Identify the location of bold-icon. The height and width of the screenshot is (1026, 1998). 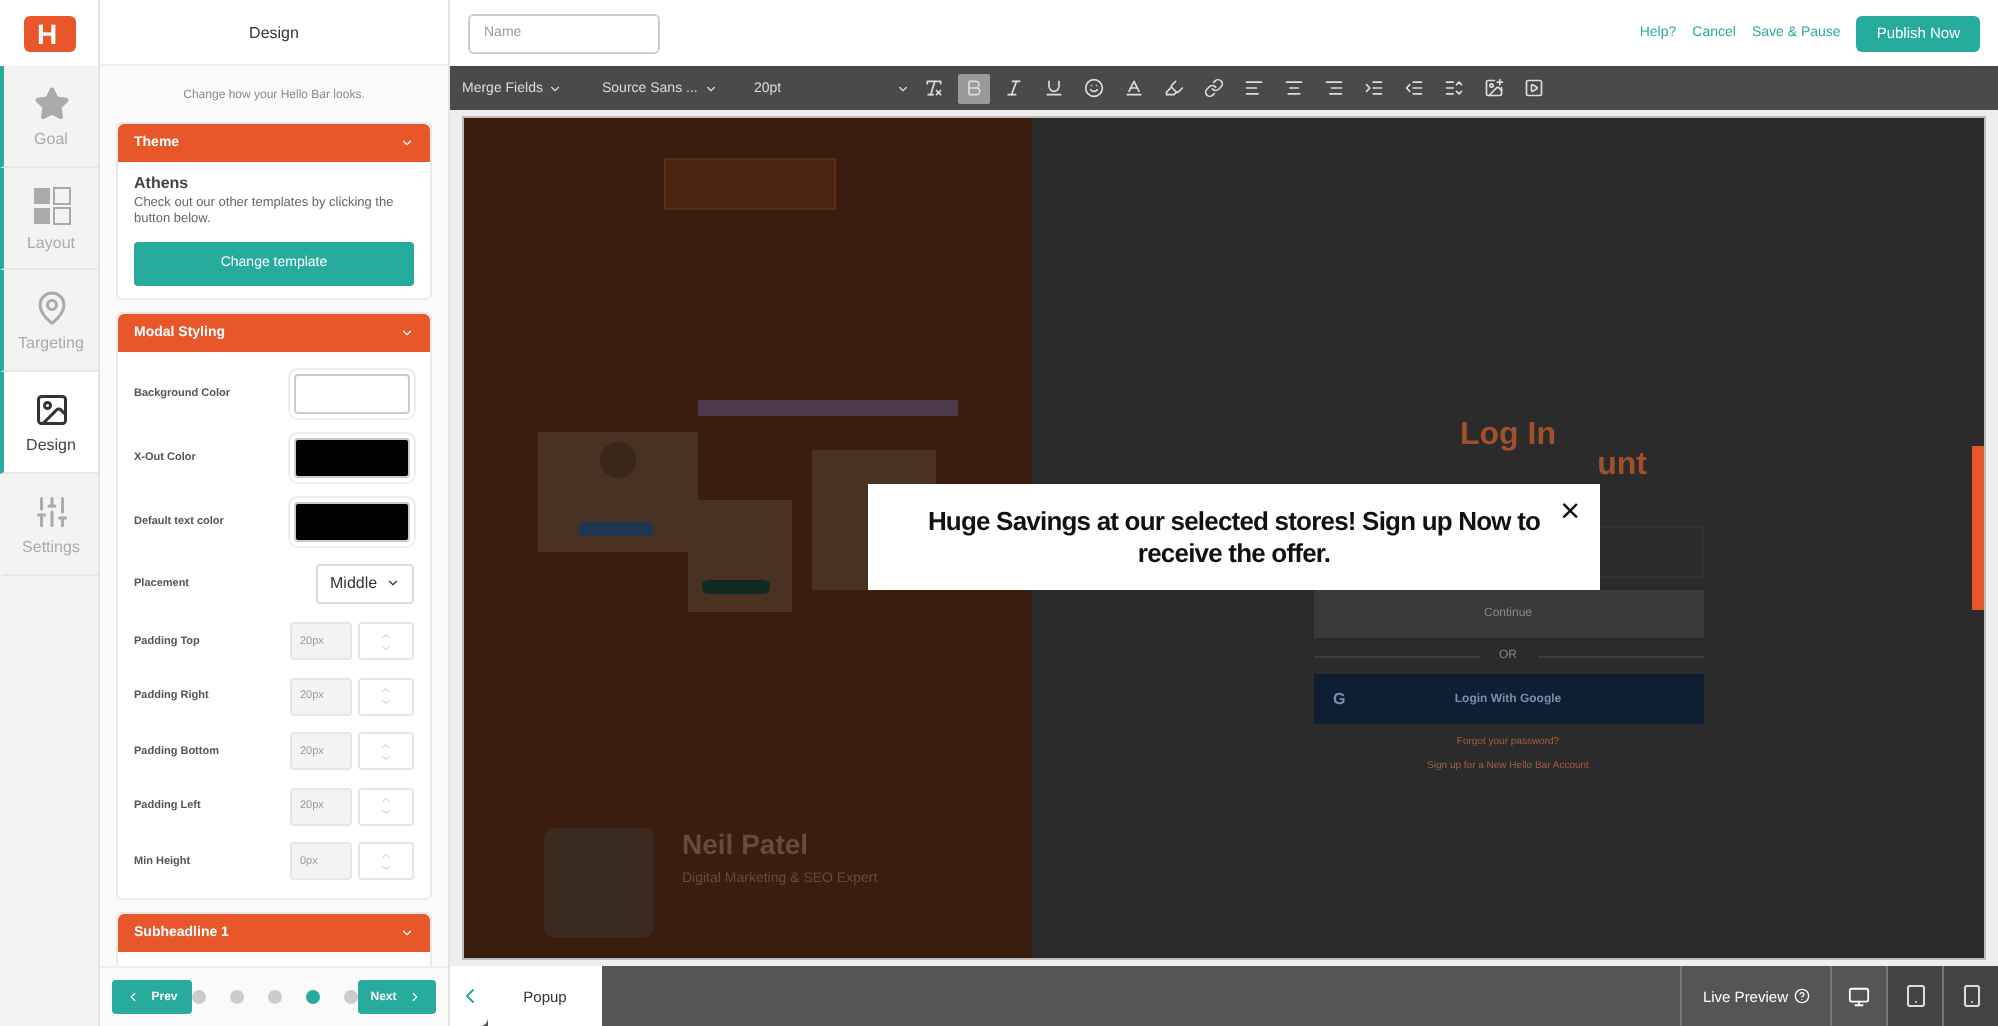
(974, 88).